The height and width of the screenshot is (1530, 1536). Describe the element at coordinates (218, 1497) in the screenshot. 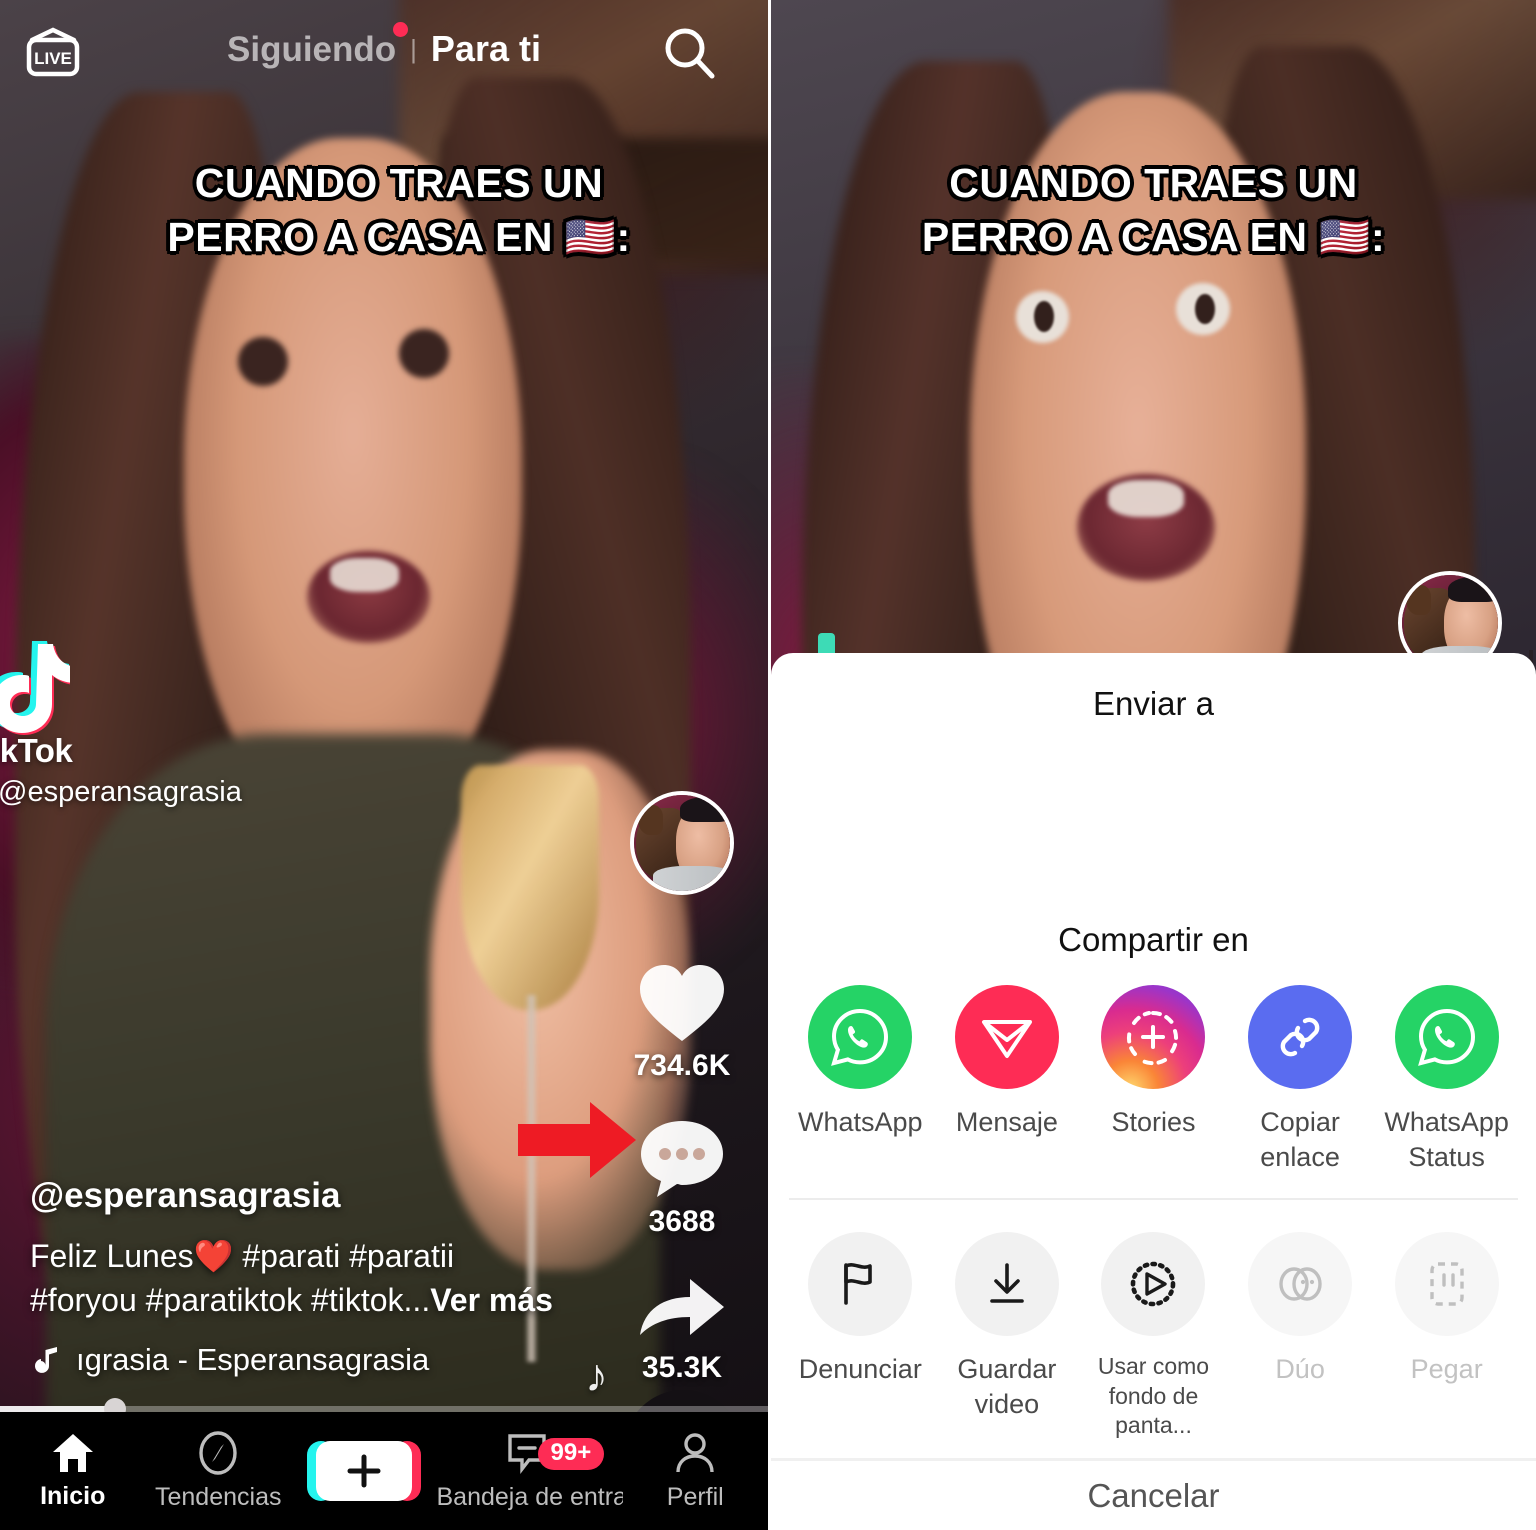

I see `tab-tendencias-label: Tendencias` at that location.